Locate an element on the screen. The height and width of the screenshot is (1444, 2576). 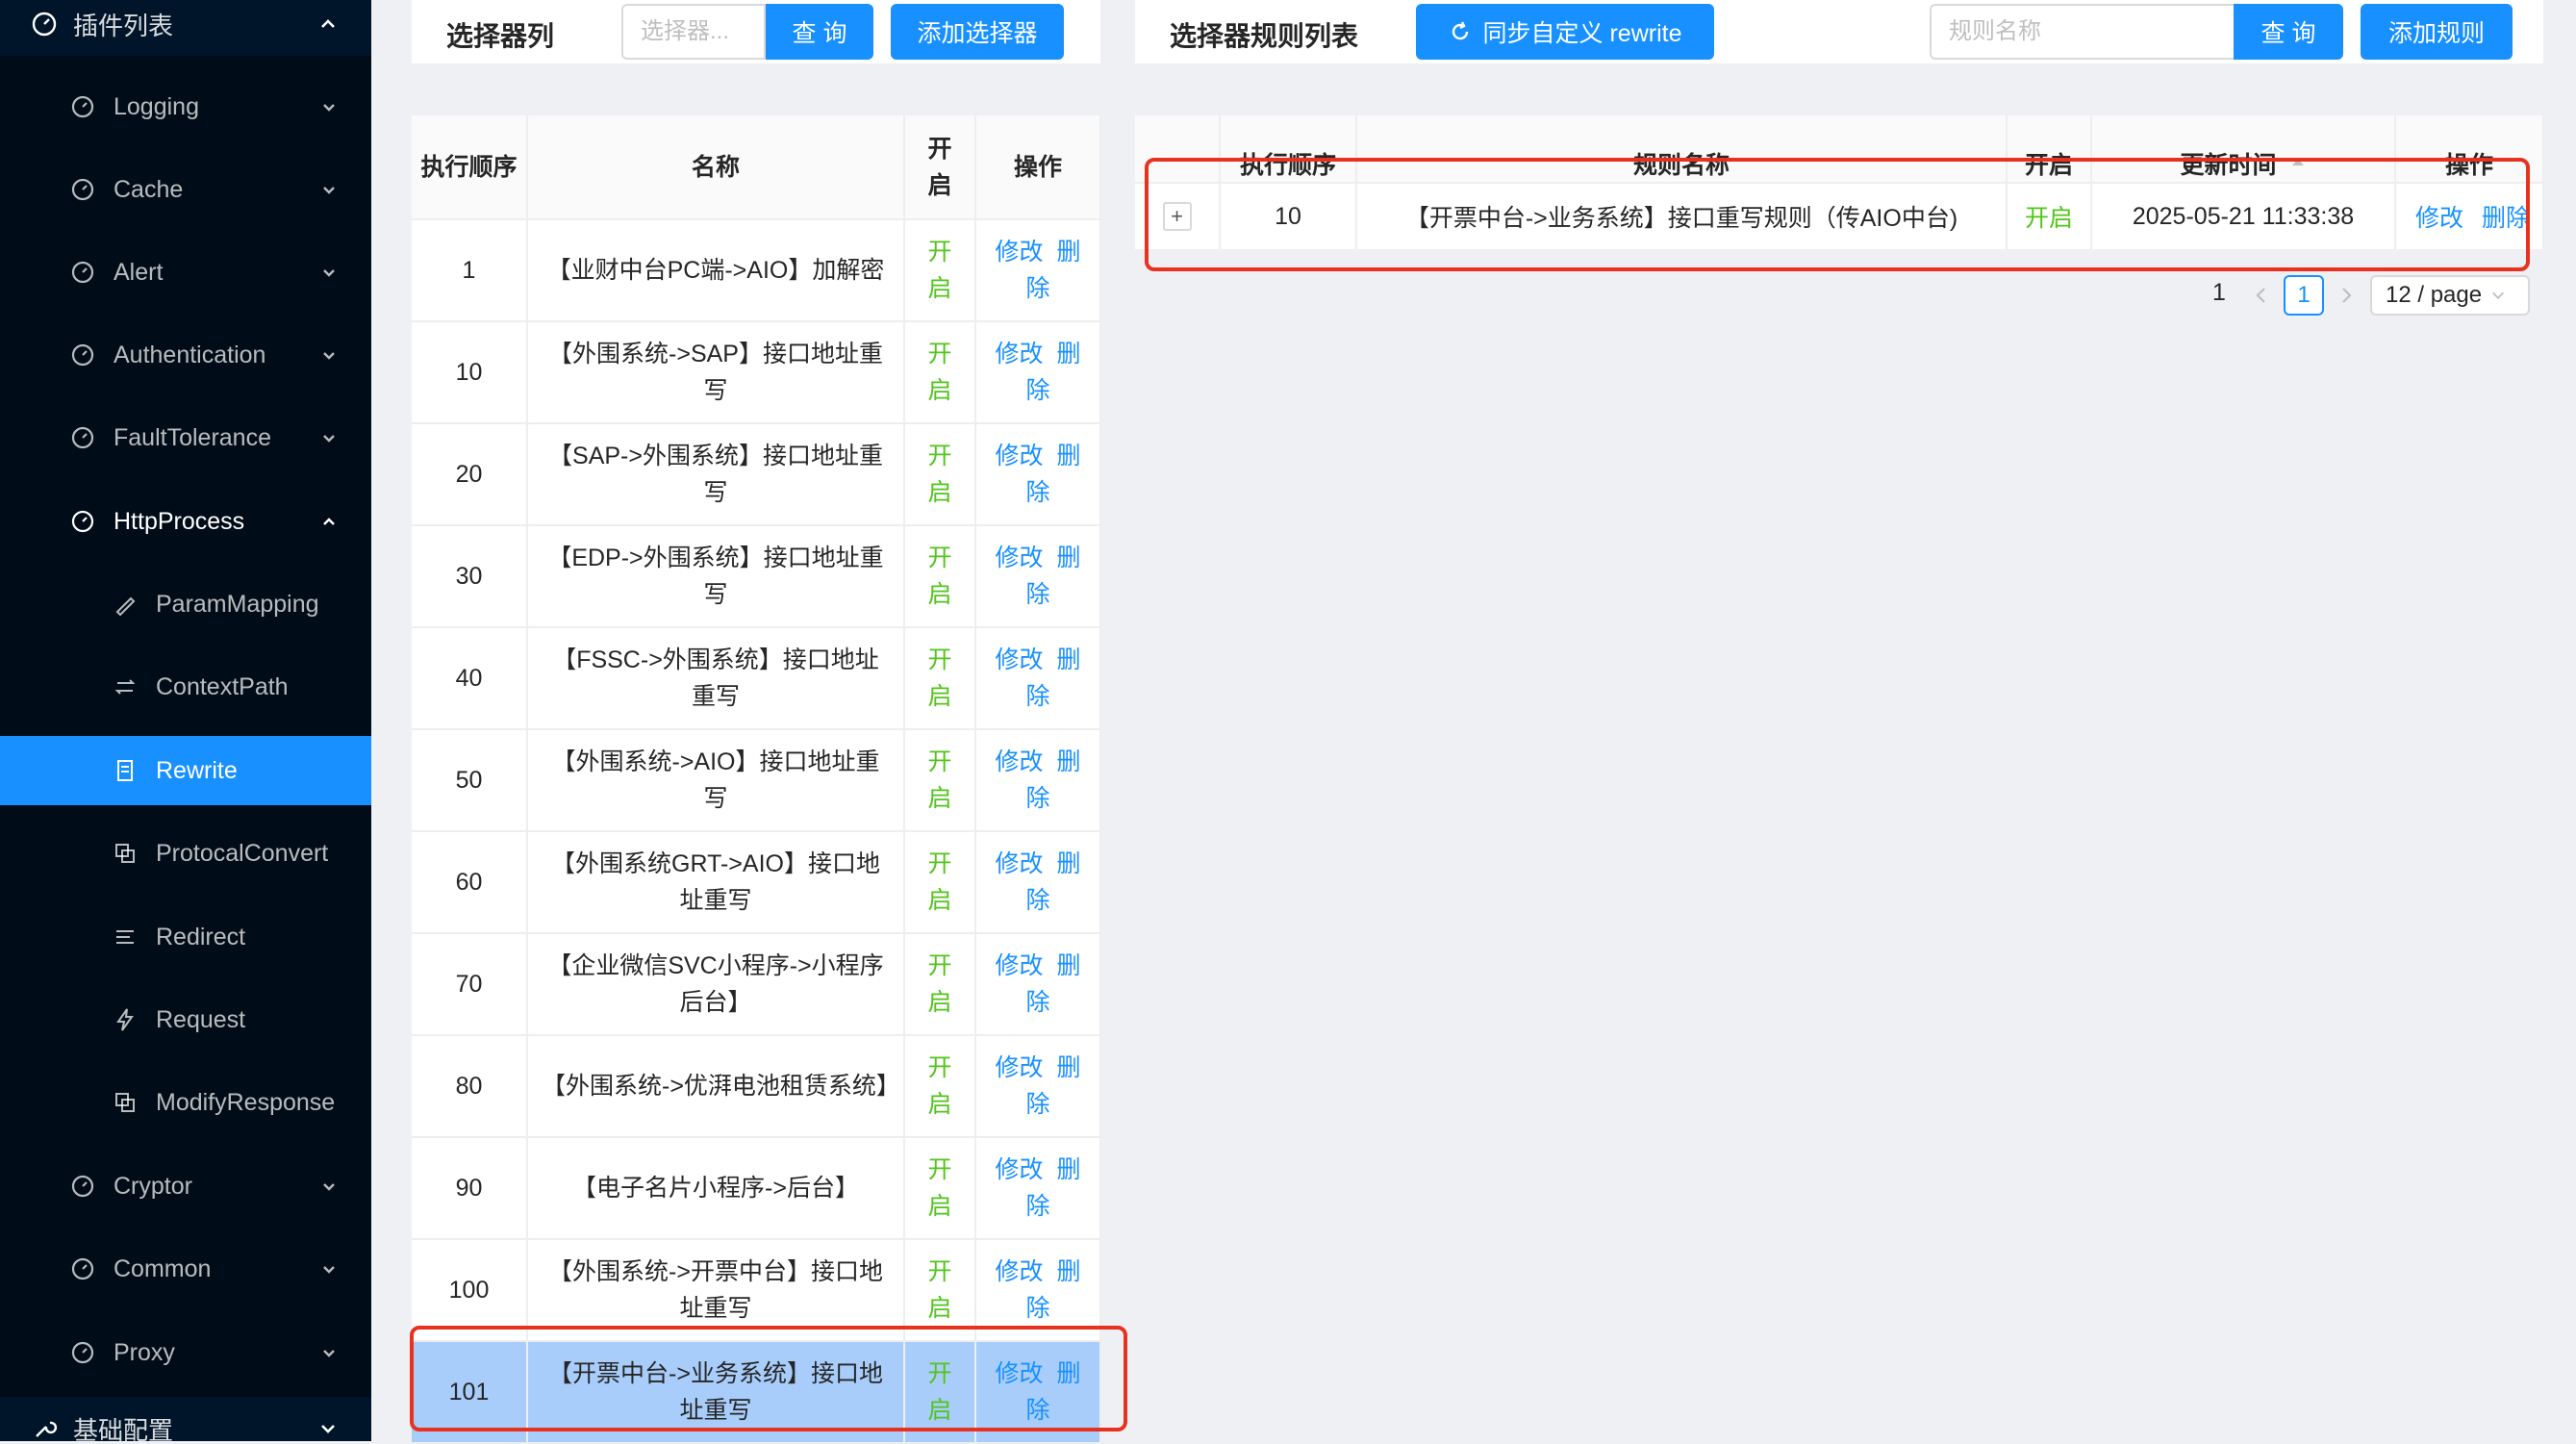
sidebar-group-plugins: 插件列表 is located at coordinates (186, 28).